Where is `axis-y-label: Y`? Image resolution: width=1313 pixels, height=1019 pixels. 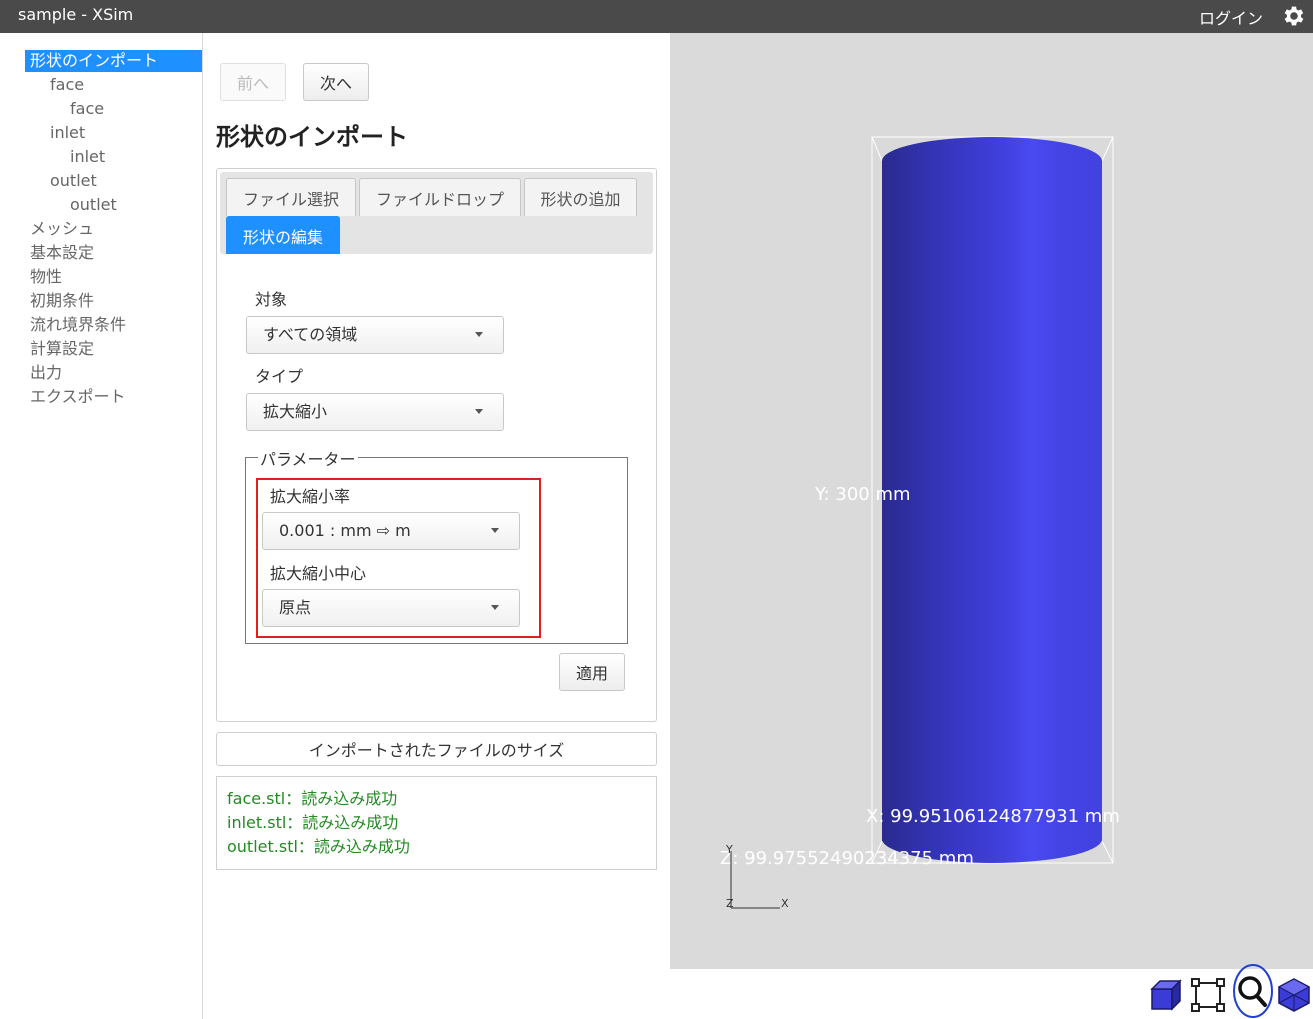 axis-y-label: Y is located at coordinates (729, 849).